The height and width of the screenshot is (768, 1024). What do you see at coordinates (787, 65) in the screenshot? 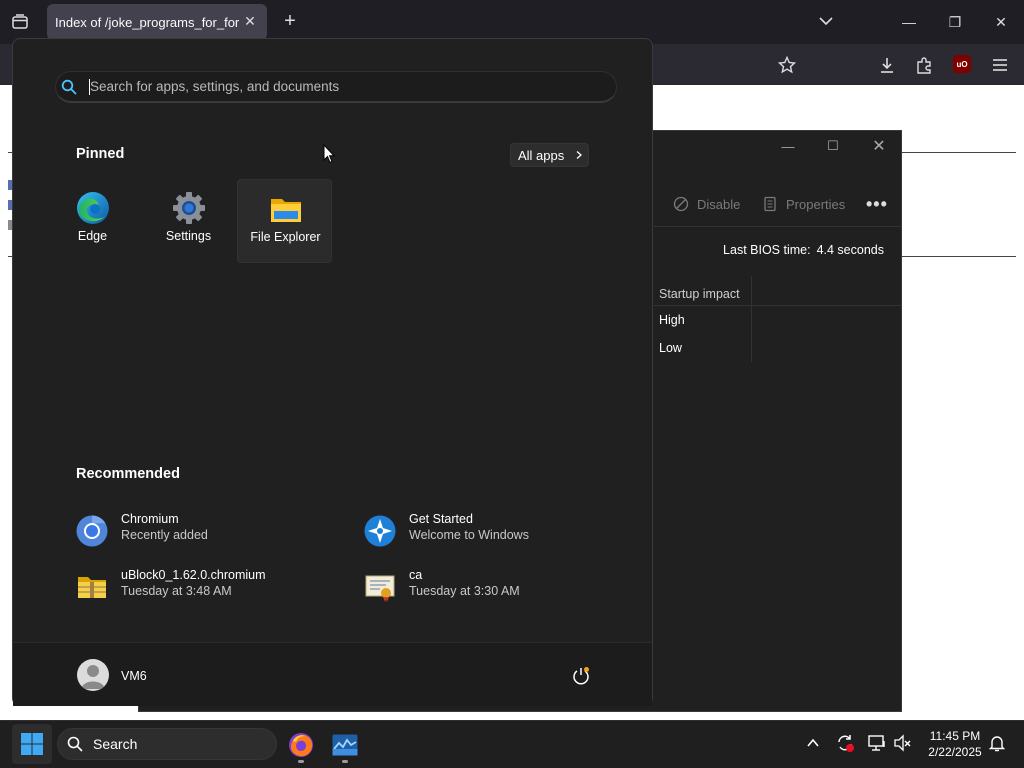
I see `bookmark-star-icon` at bounding box center [787, 65].